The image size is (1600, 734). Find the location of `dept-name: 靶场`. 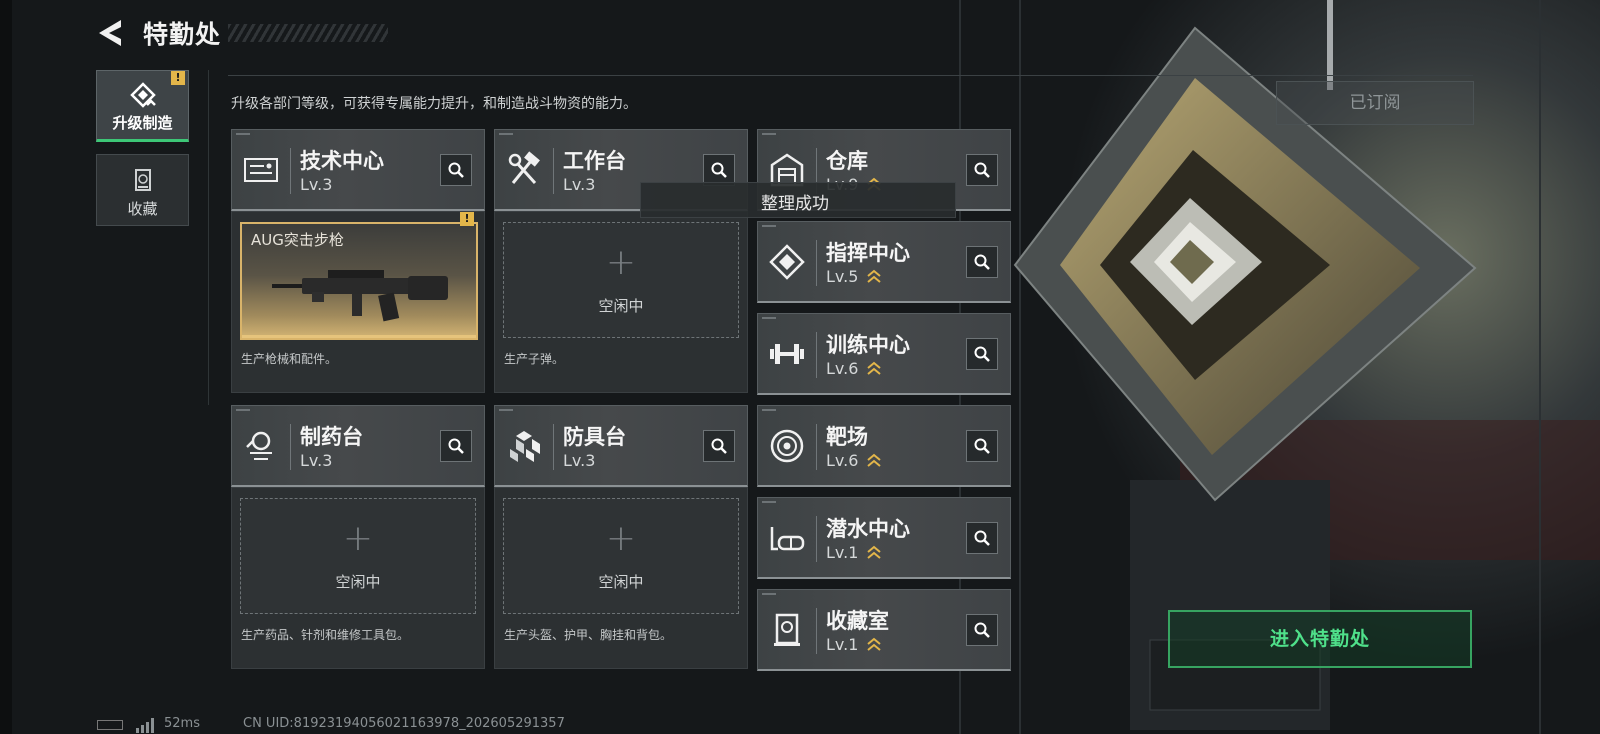

dept-name: 靶场 is located at coordinates (847, 437).